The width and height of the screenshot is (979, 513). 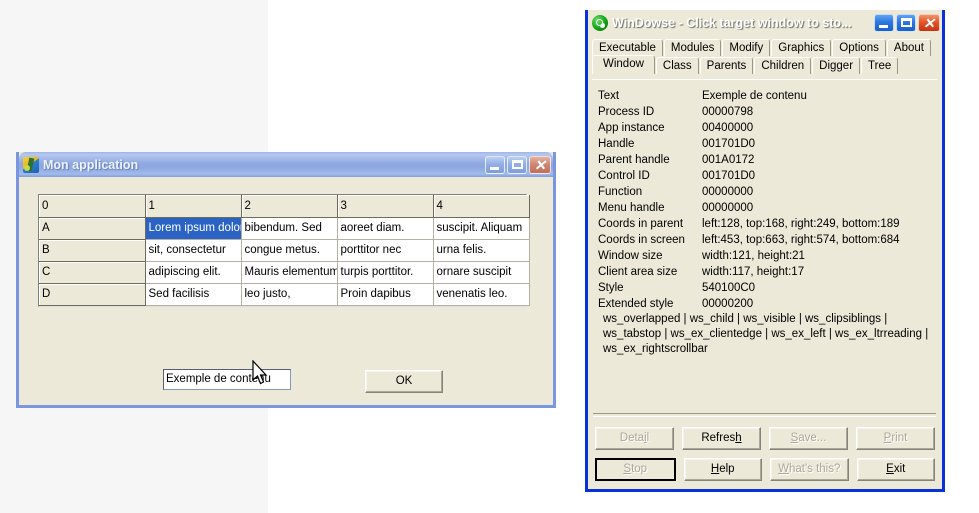 What do you see at coordinates (655, 349) in the screenshot?
I see `style-flags-line: ws_ex_rightscrollbar` at bounding box center [655, 349].